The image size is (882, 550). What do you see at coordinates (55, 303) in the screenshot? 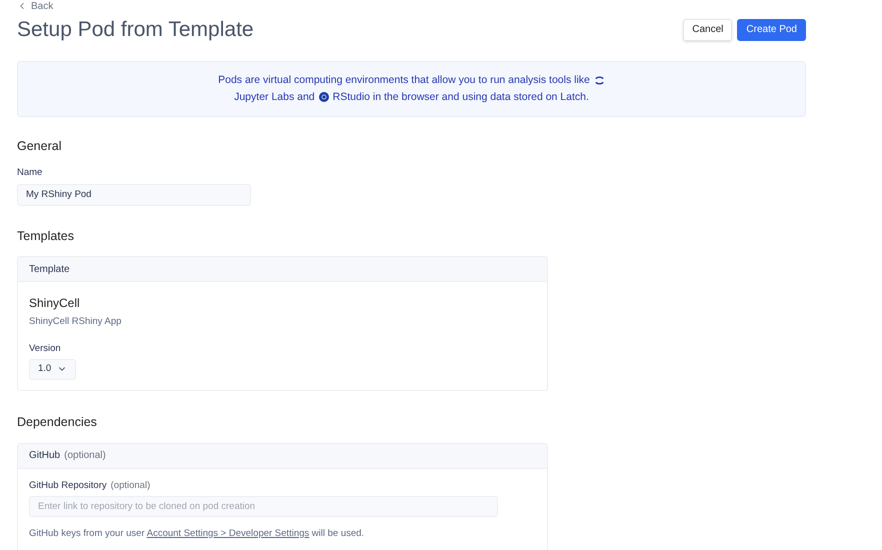
I see `template-name: ShinyCell` at bounding box center [55, 303].